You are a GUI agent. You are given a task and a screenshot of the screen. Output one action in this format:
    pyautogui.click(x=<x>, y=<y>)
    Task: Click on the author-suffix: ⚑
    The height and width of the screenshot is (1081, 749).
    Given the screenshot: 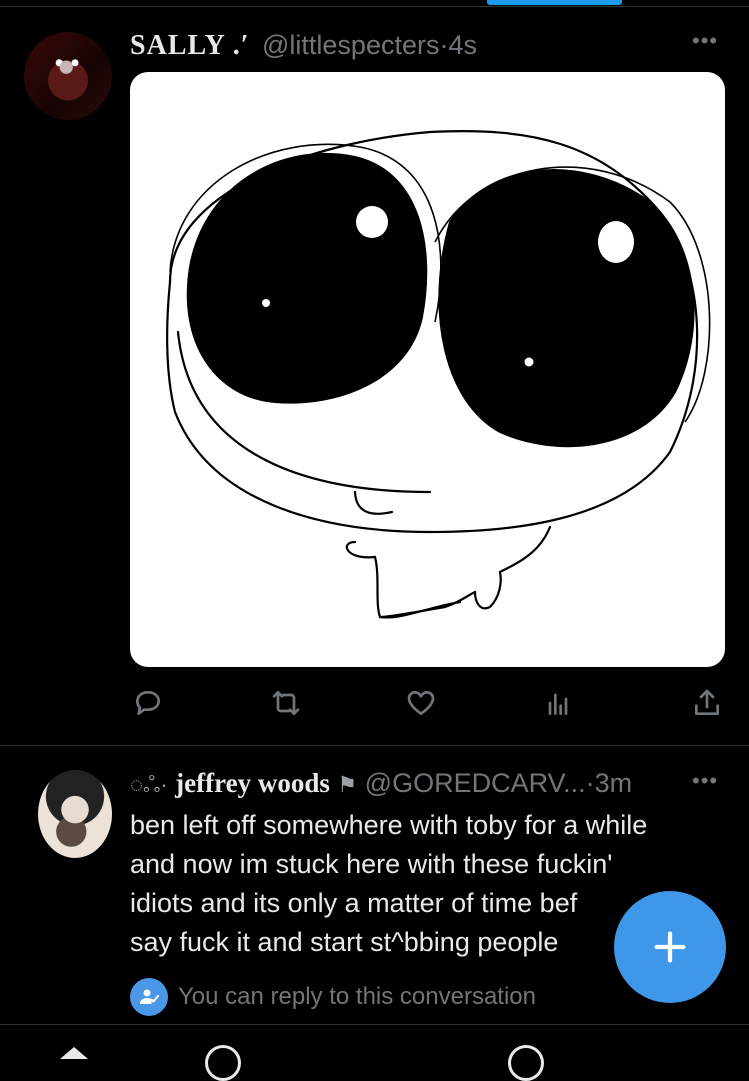 What is the action you would take?
    pyautogui.click(x=347, y=784)
    